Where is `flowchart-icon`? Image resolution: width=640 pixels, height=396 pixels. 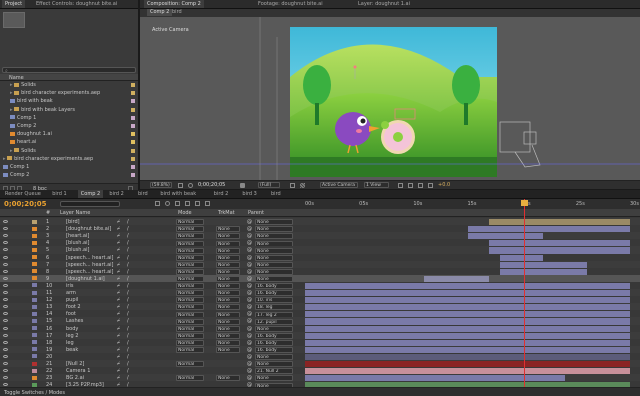
flowchart-icon is located at coordinates (430, 185).